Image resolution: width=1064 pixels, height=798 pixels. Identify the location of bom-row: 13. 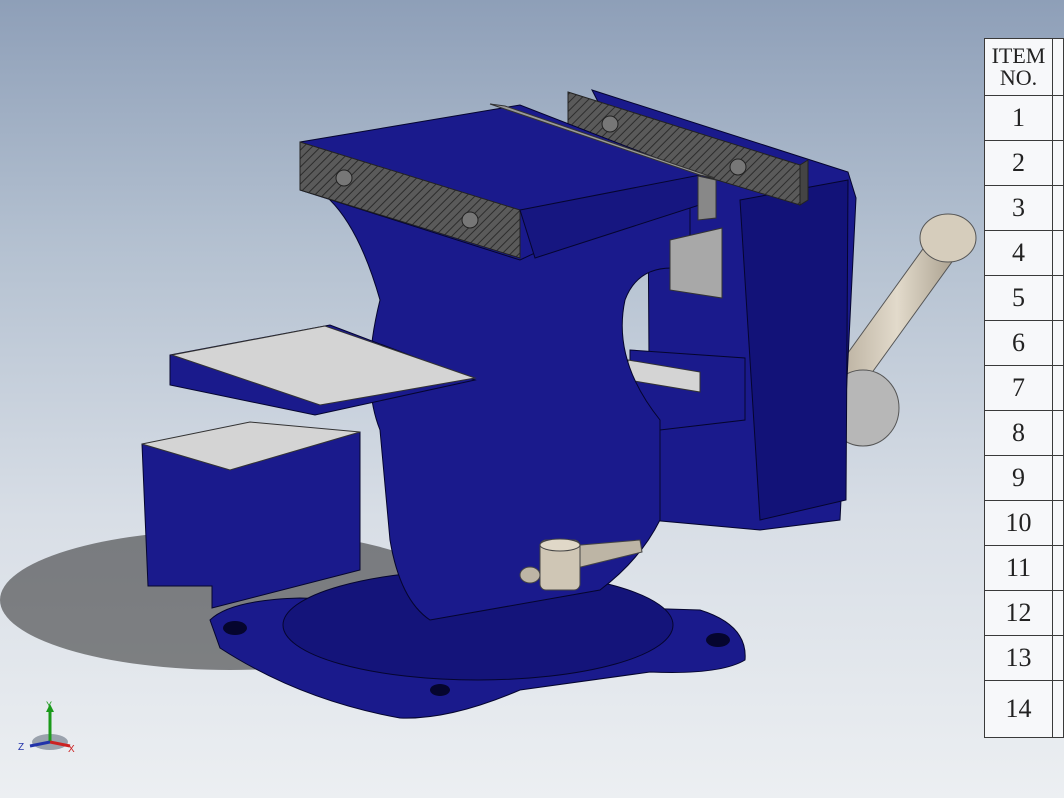
(1024, 658).